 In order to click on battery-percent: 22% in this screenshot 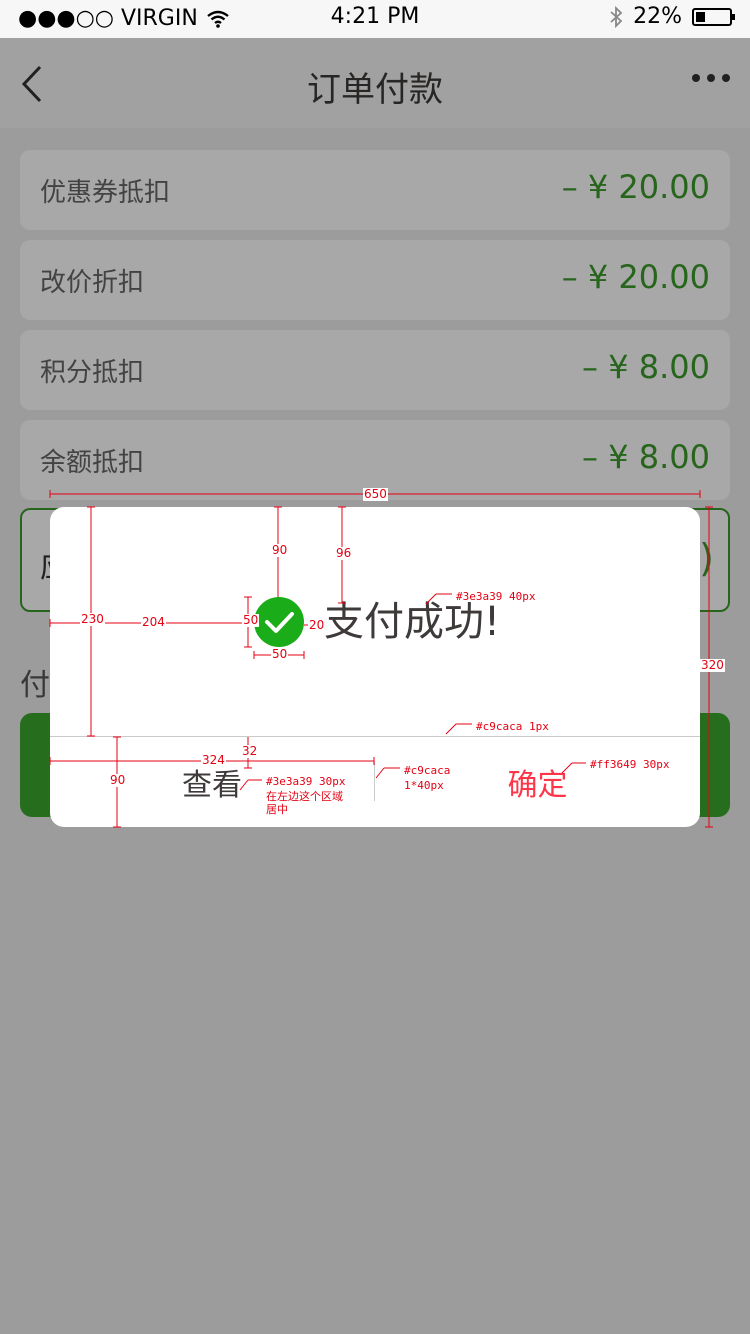, I will do `click(657, 16)`.